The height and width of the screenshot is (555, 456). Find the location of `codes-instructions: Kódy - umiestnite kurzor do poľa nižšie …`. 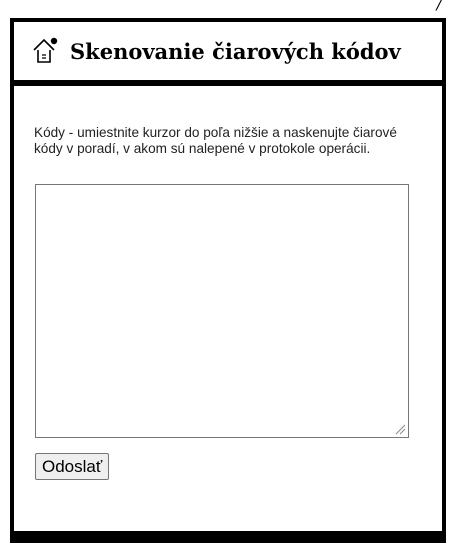

codes-instructions: Kódy - umiestnite kurzor do poľa nižšie … is located at coordinates (215, 140).